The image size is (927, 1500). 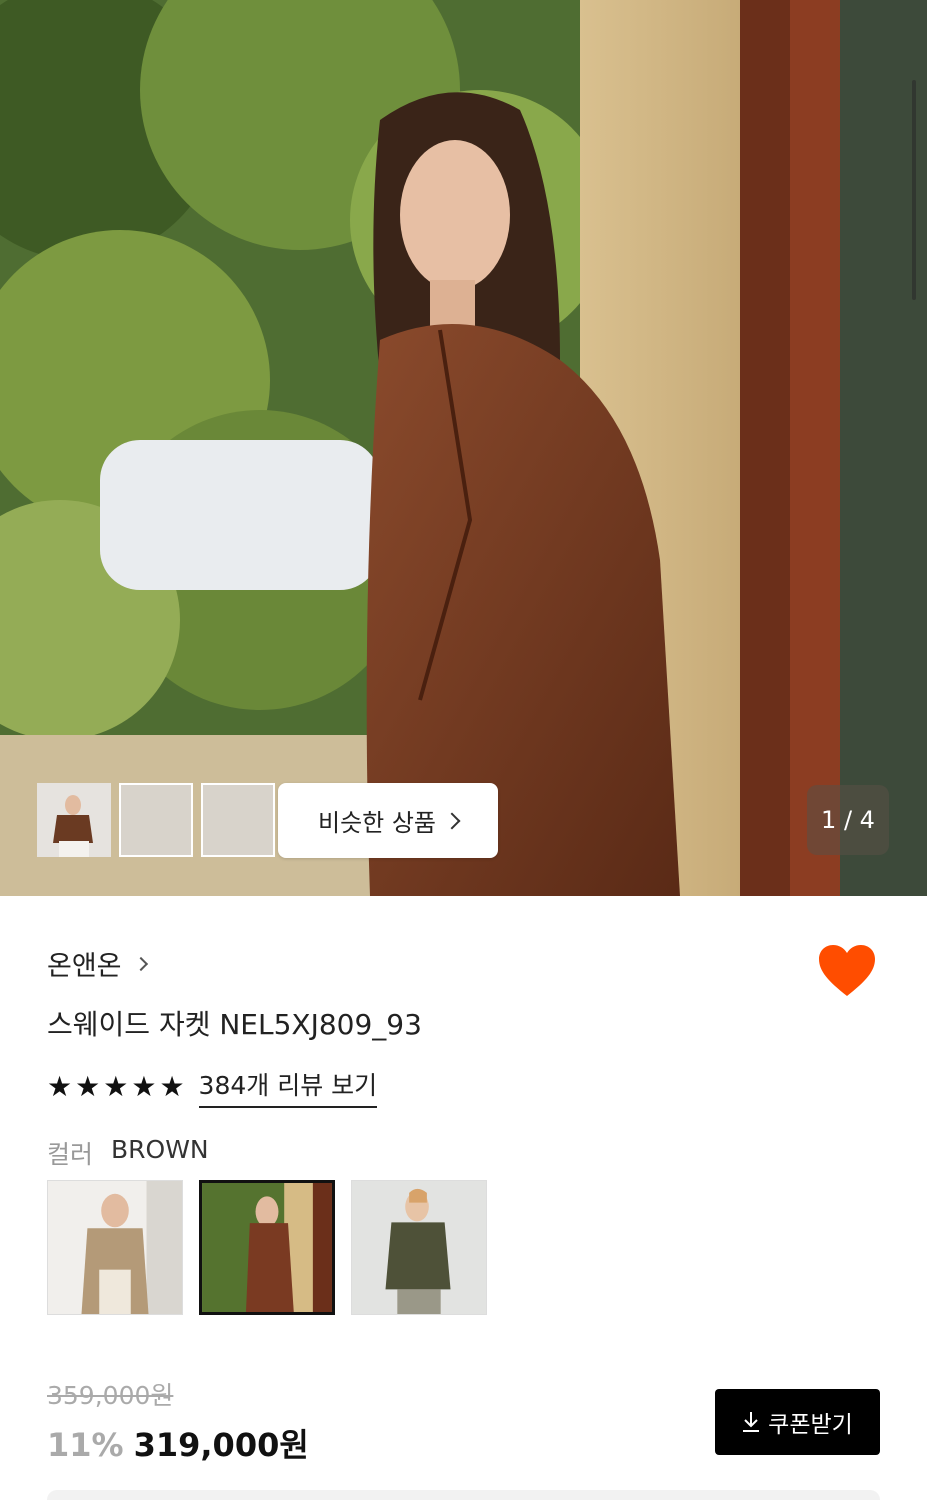 I want to click on heart-icon, so click(x=847, y=970).